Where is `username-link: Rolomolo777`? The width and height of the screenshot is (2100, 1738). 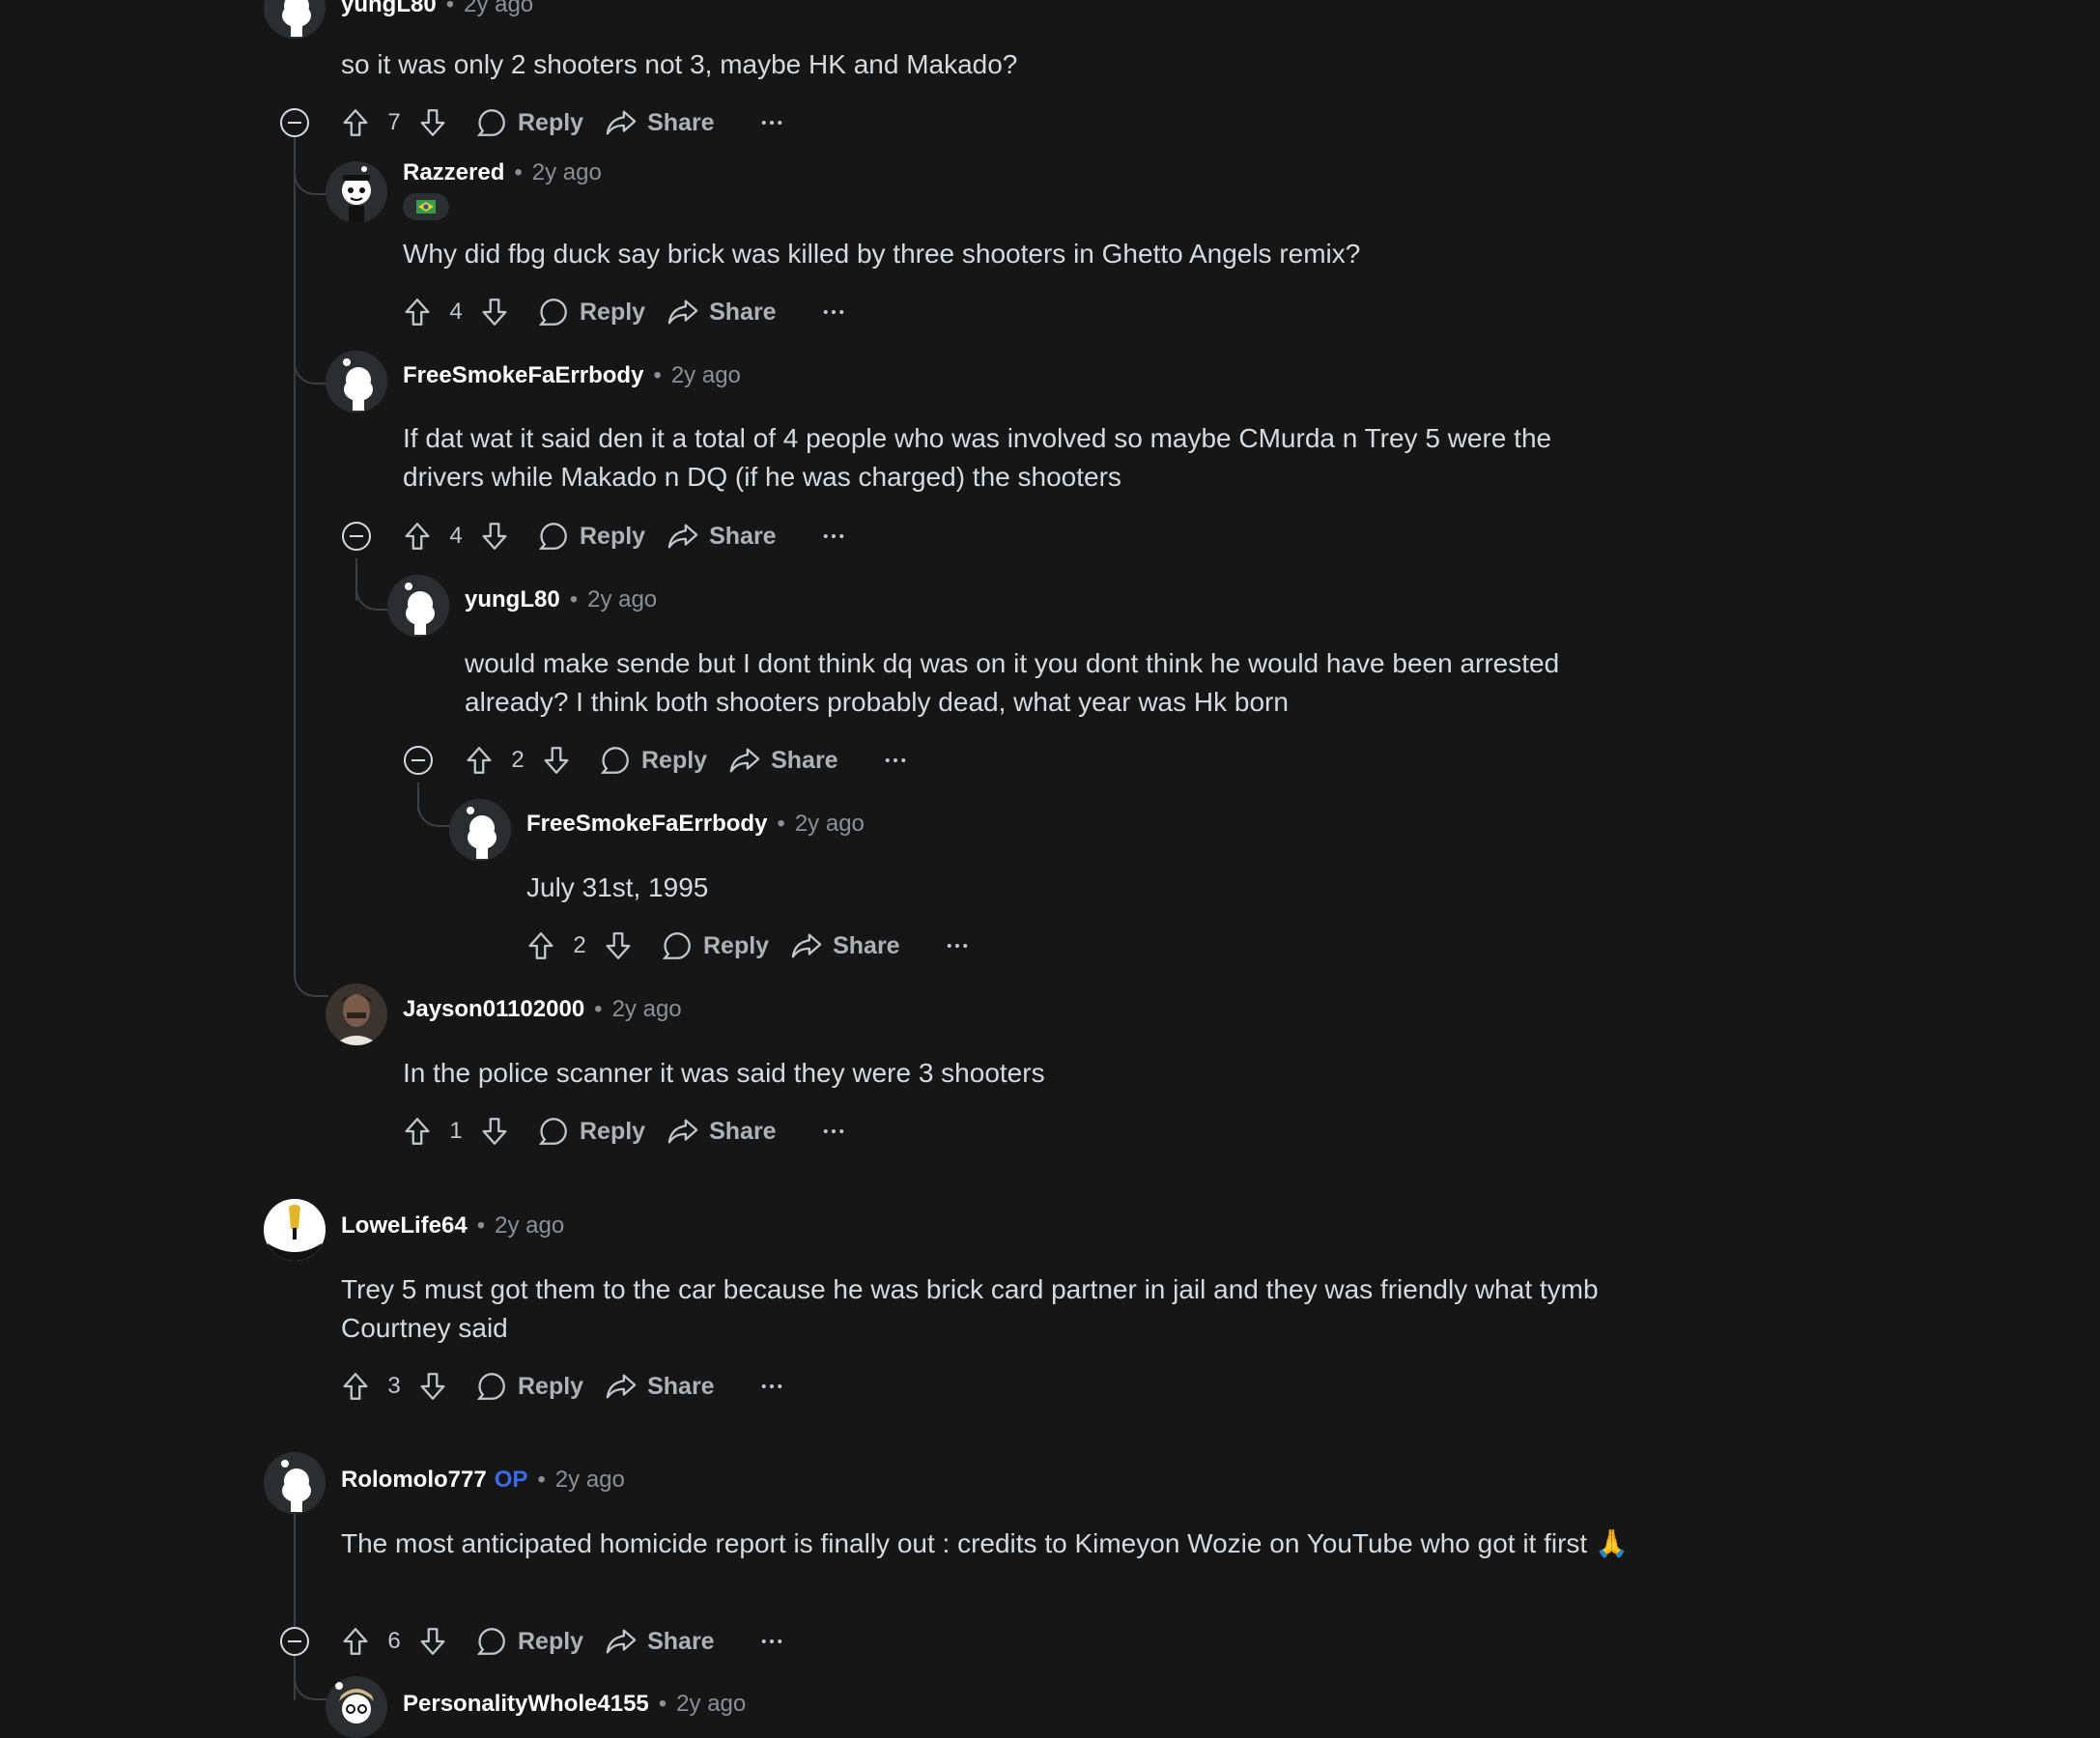
username-link: Rolomolo777 is located at coordinates (414, 1480).